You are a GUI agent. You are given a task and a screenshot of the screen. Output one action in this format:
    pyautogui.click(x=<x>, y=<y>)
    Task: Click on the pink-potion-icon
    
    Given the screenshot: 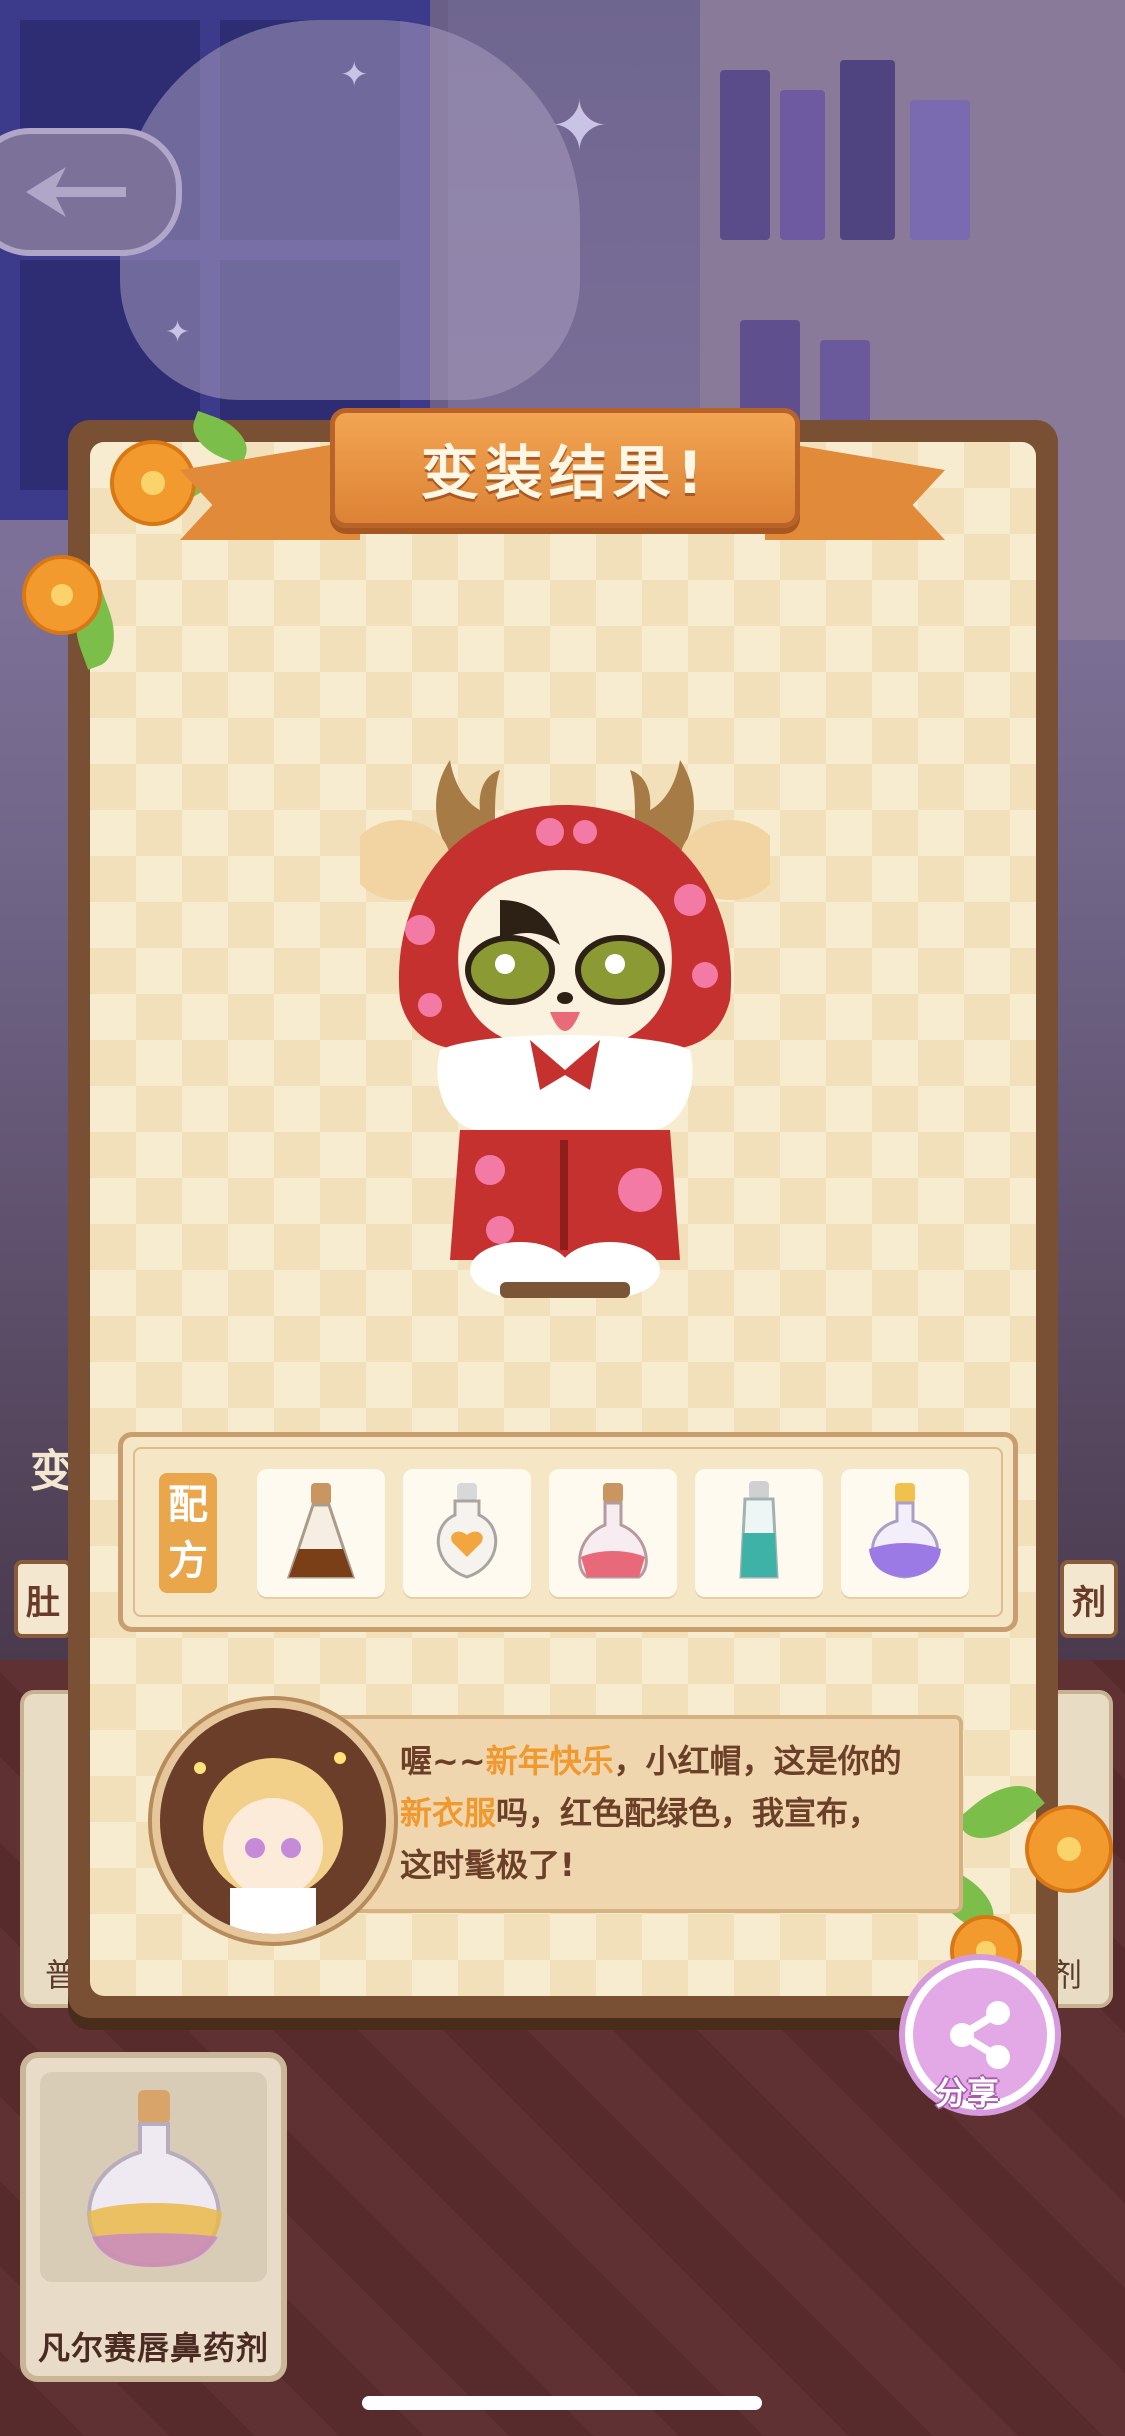 What is the action you would take?
    pyautogui.click(x=613, y=1531)
    